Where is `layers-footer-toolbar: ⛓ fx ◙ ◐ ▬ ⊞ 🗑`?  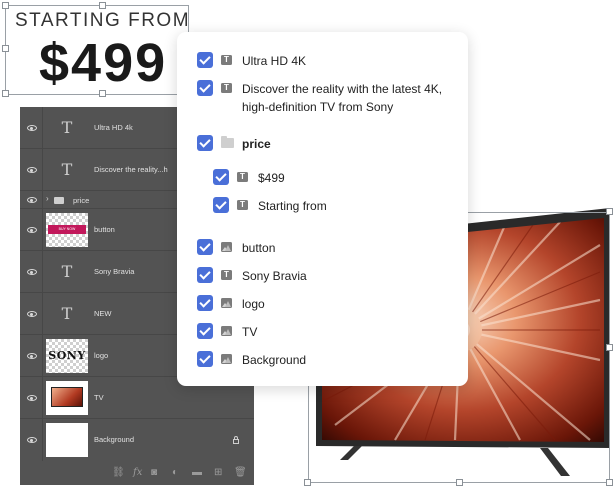
layers-footer-toolbar: ⛓ fx ◙ ◐ ▬ ⊞ 🗑 is located at coordinates (137, 473).